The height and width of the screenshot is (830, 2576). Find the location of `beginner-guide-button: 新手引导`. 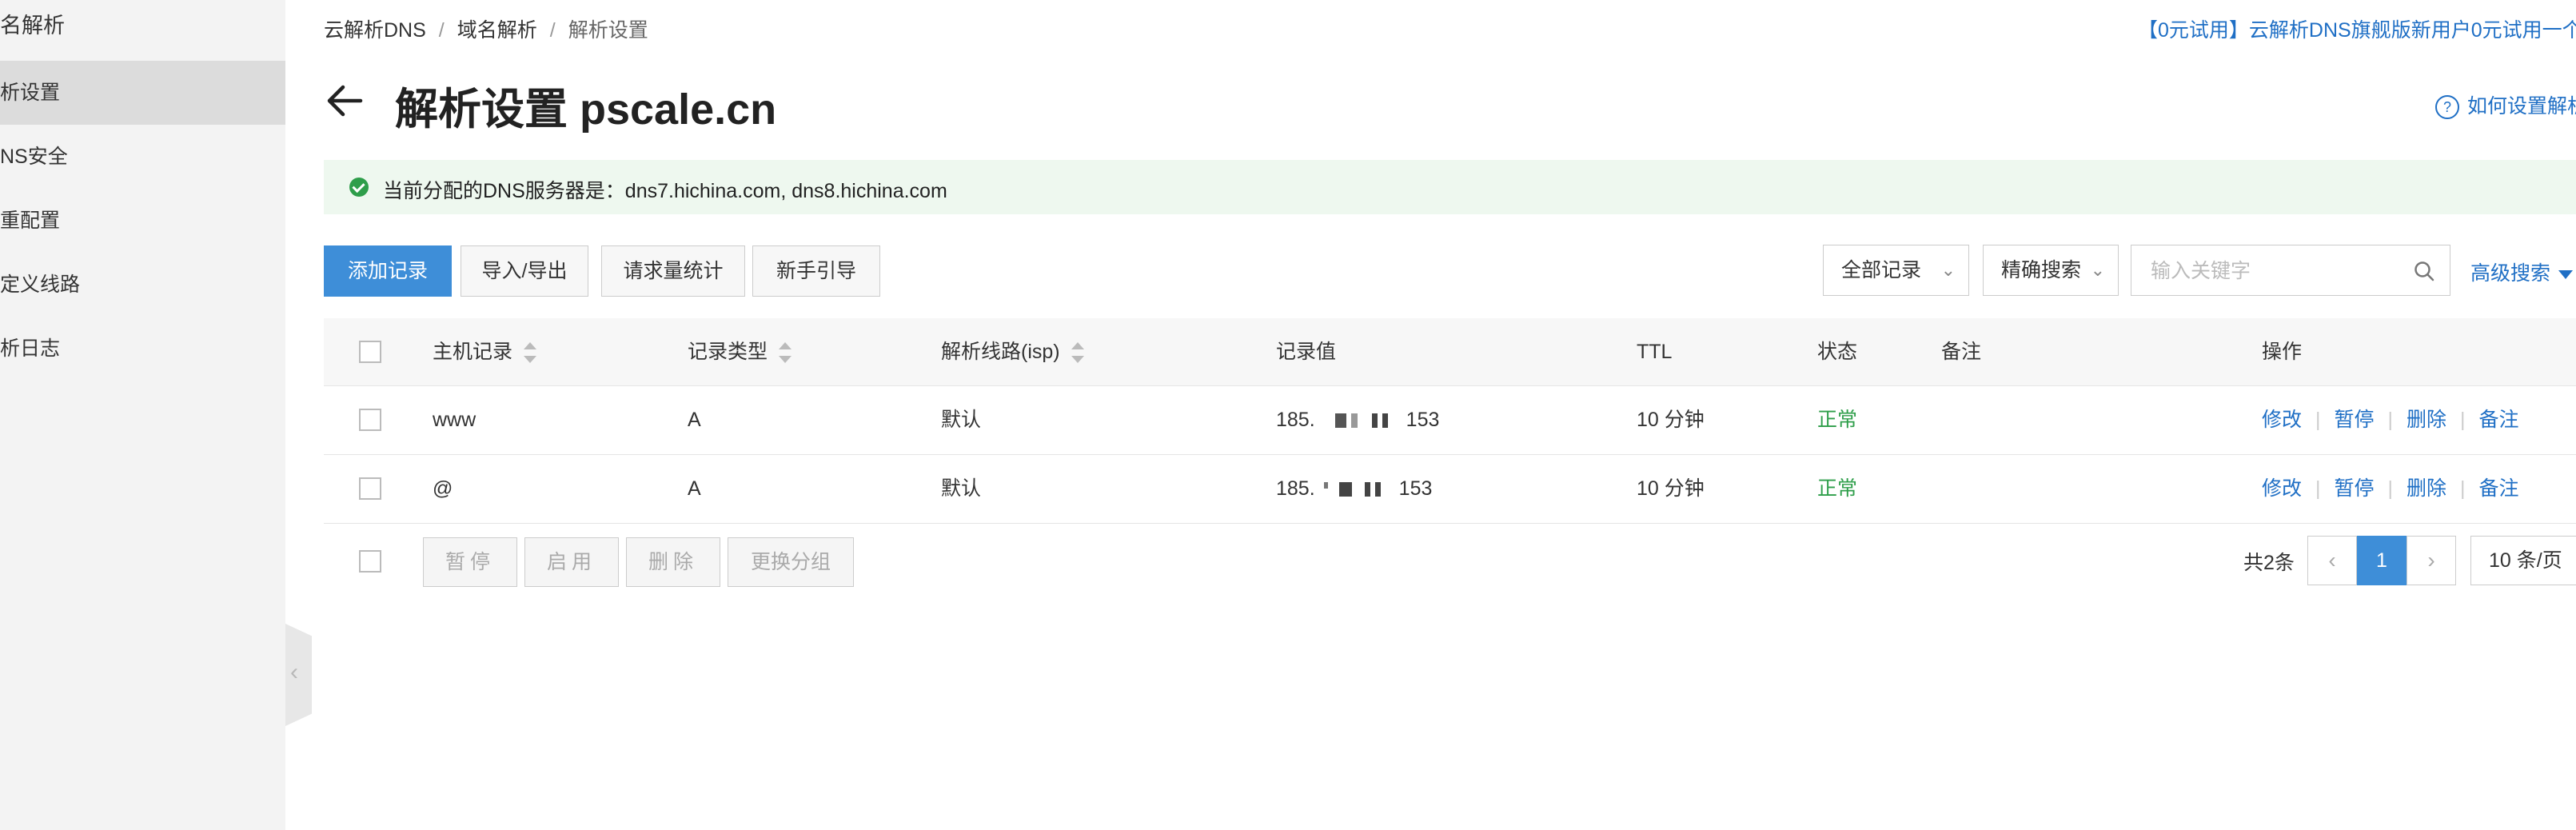

beginner-guide-button: 新手引导 is located at coordinates (816, 271).